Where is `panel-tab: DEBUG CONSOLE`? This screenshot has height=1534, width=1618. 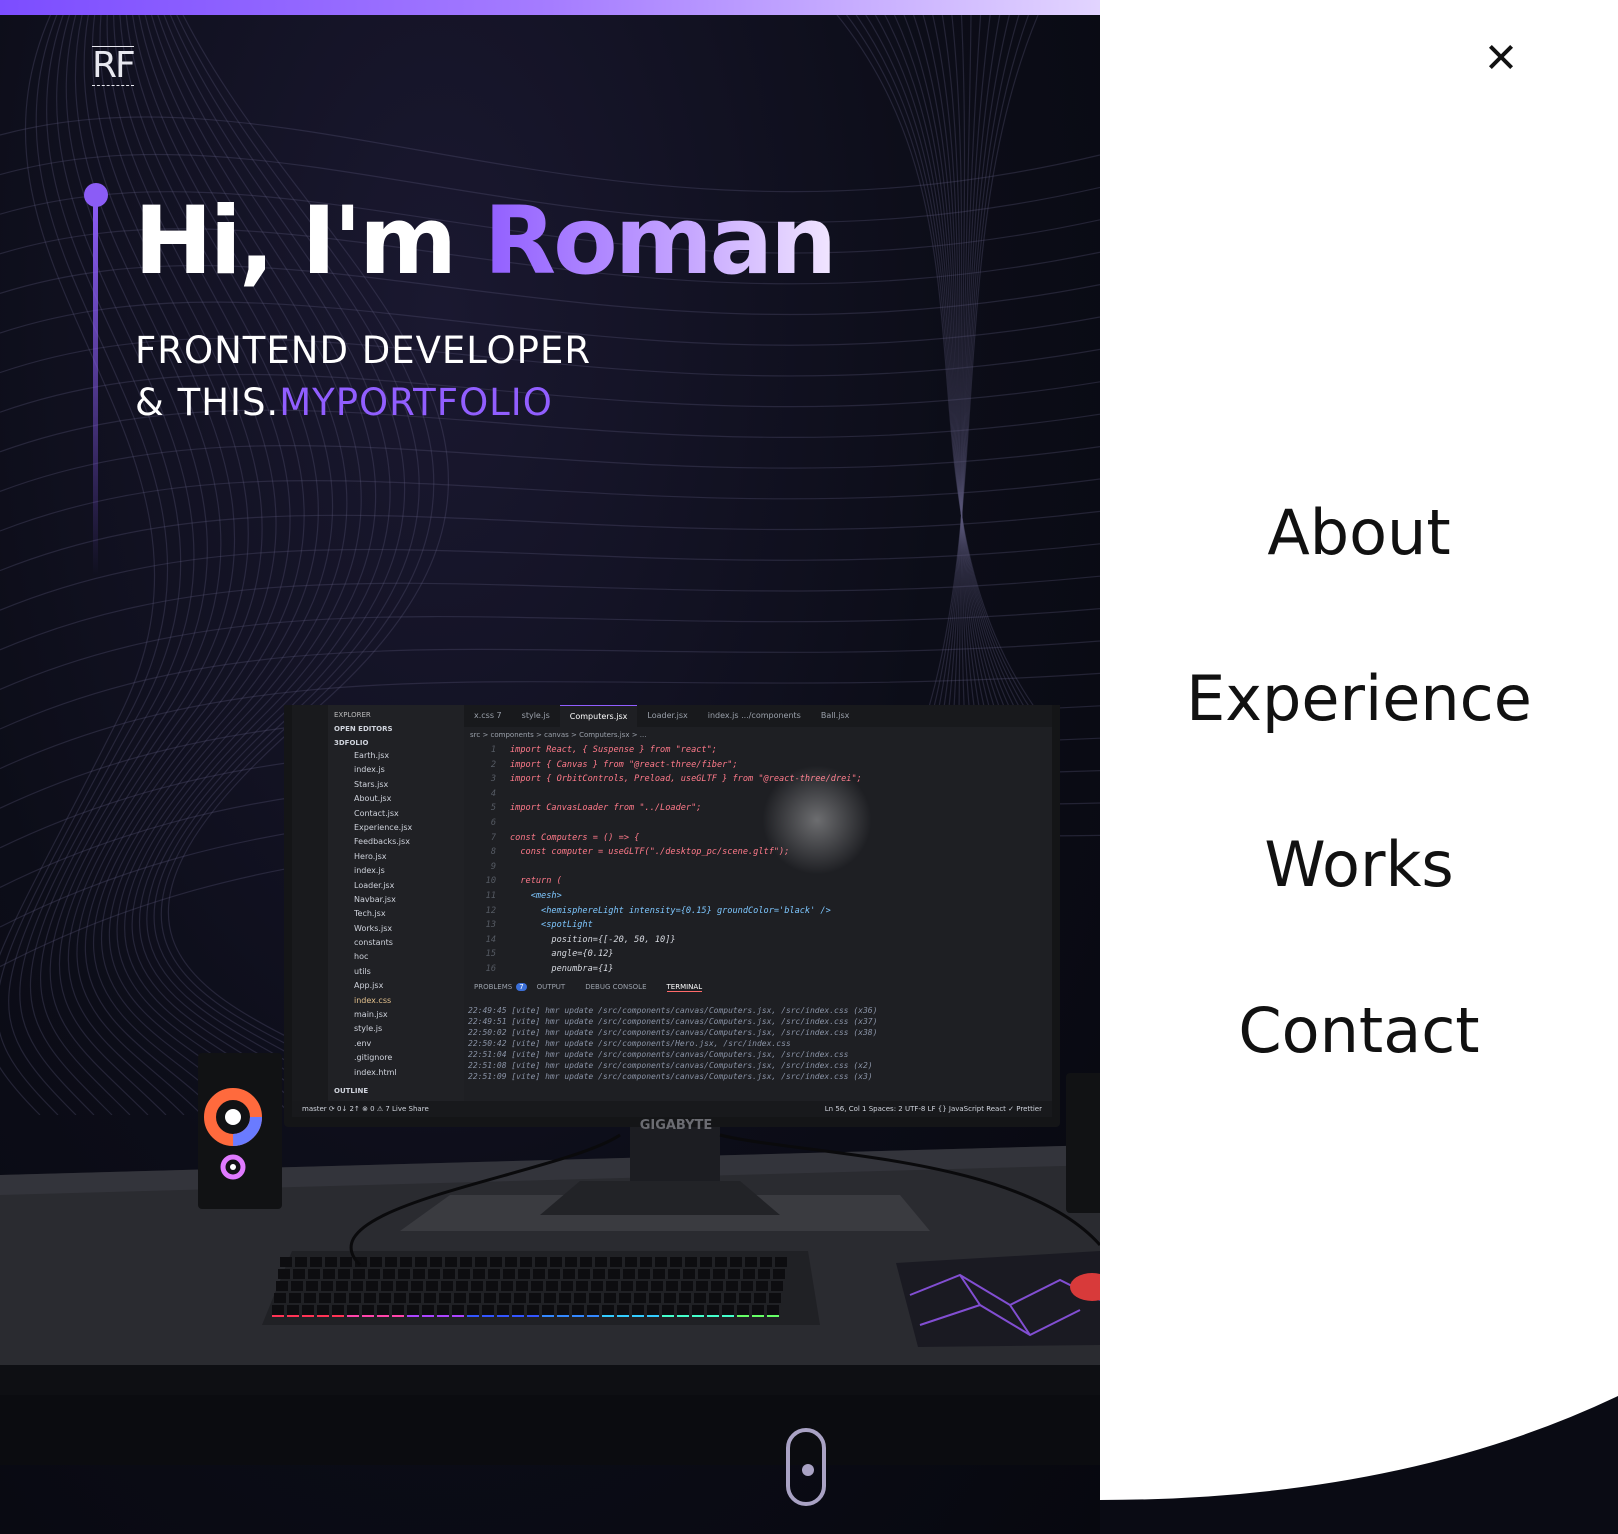
panel-tab: DEBUG CONSOLE is located at coordinates (615, 987).